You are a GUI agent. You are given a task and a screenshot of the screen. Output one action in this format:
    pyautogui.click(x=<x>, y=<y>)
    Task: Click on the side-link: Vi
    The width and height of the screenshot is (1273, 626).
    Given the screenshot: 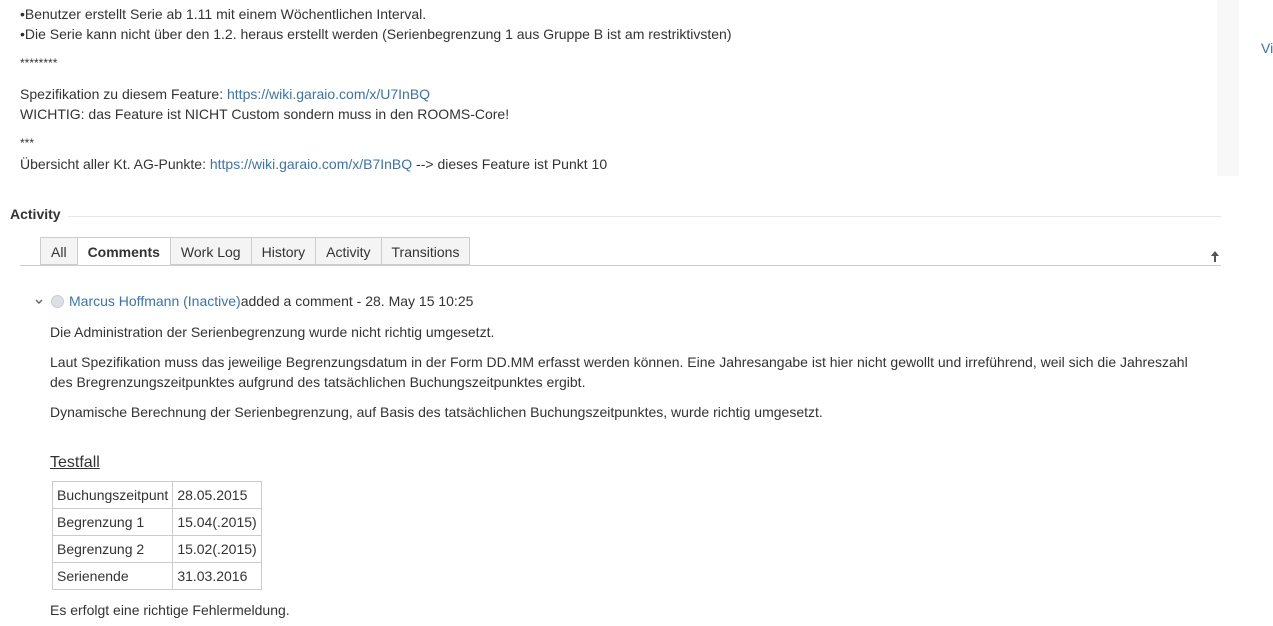 What is the action you would take?
    pyautogui.click(x=1267, y=48)
    